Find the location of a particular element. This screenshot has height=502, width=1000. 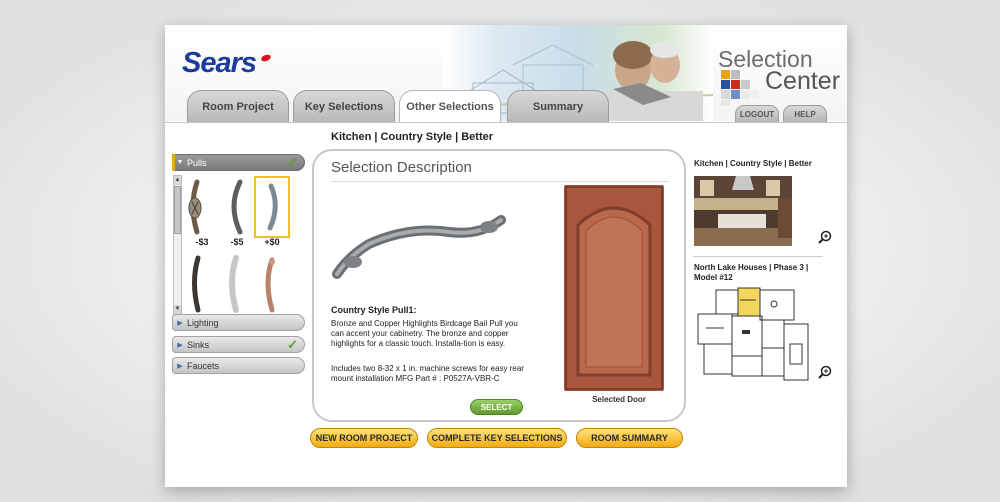

thumbnail-pewter-arch-pull is located at coordinates (272, 207).